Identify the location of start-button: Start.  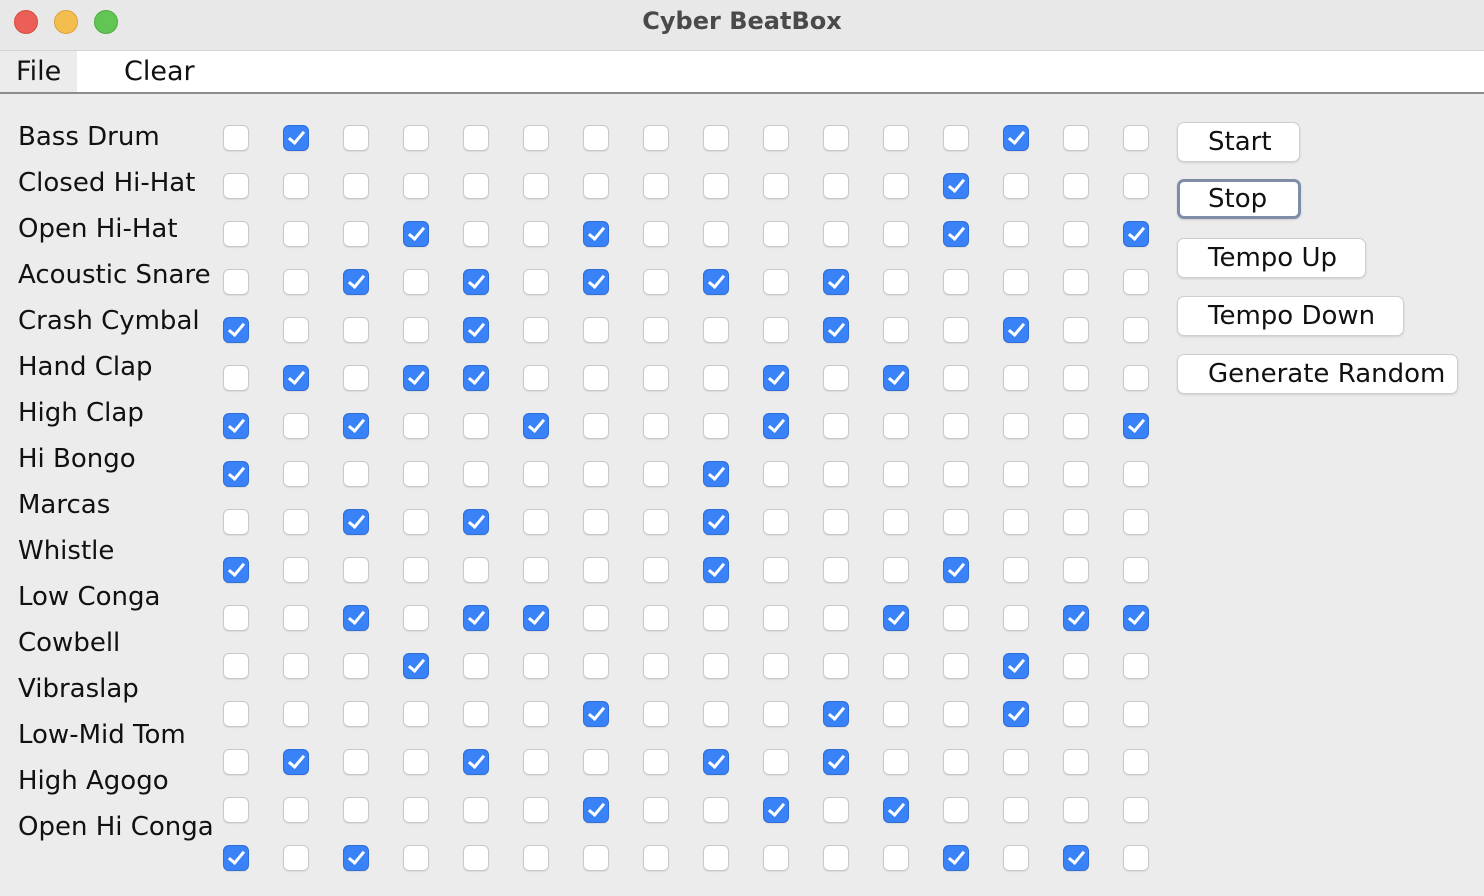
(1238, 142).